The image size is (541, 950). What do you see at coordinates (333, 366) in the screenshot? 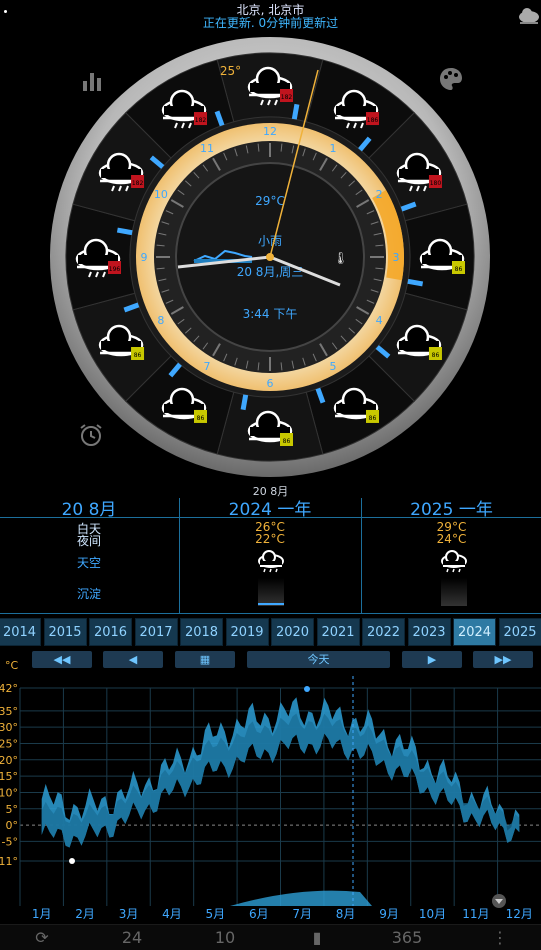
I see `hour-number: 5` at bounding box center [333, 366].